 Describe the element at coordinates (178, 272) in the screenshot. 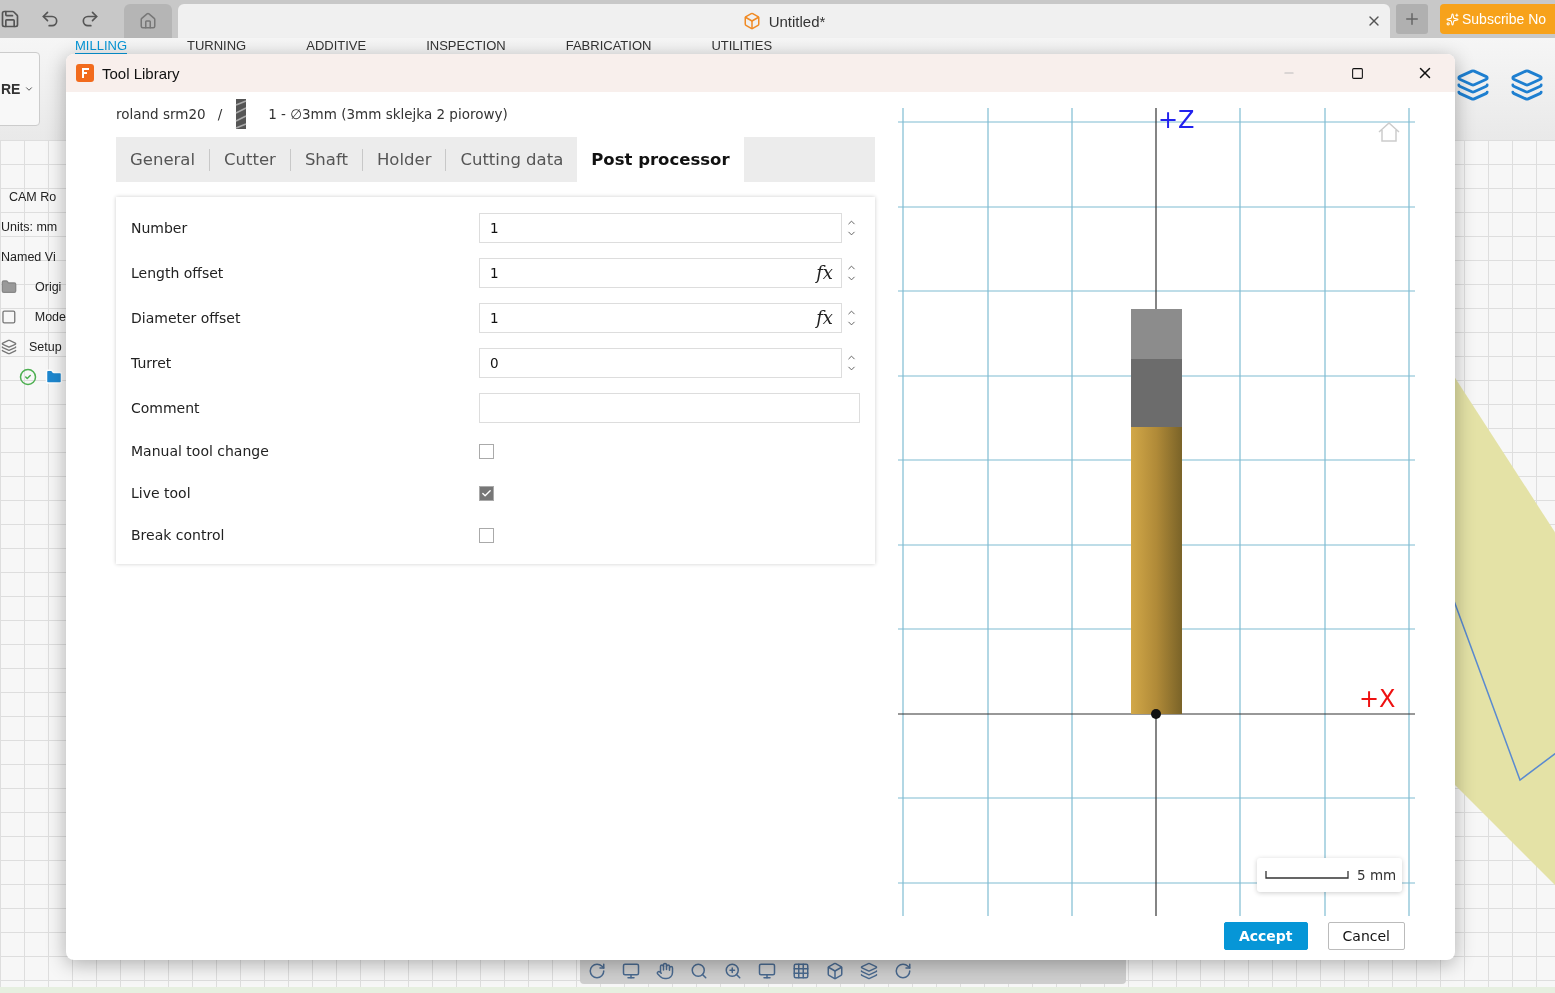

I see `field-label: Length offset` at that location.